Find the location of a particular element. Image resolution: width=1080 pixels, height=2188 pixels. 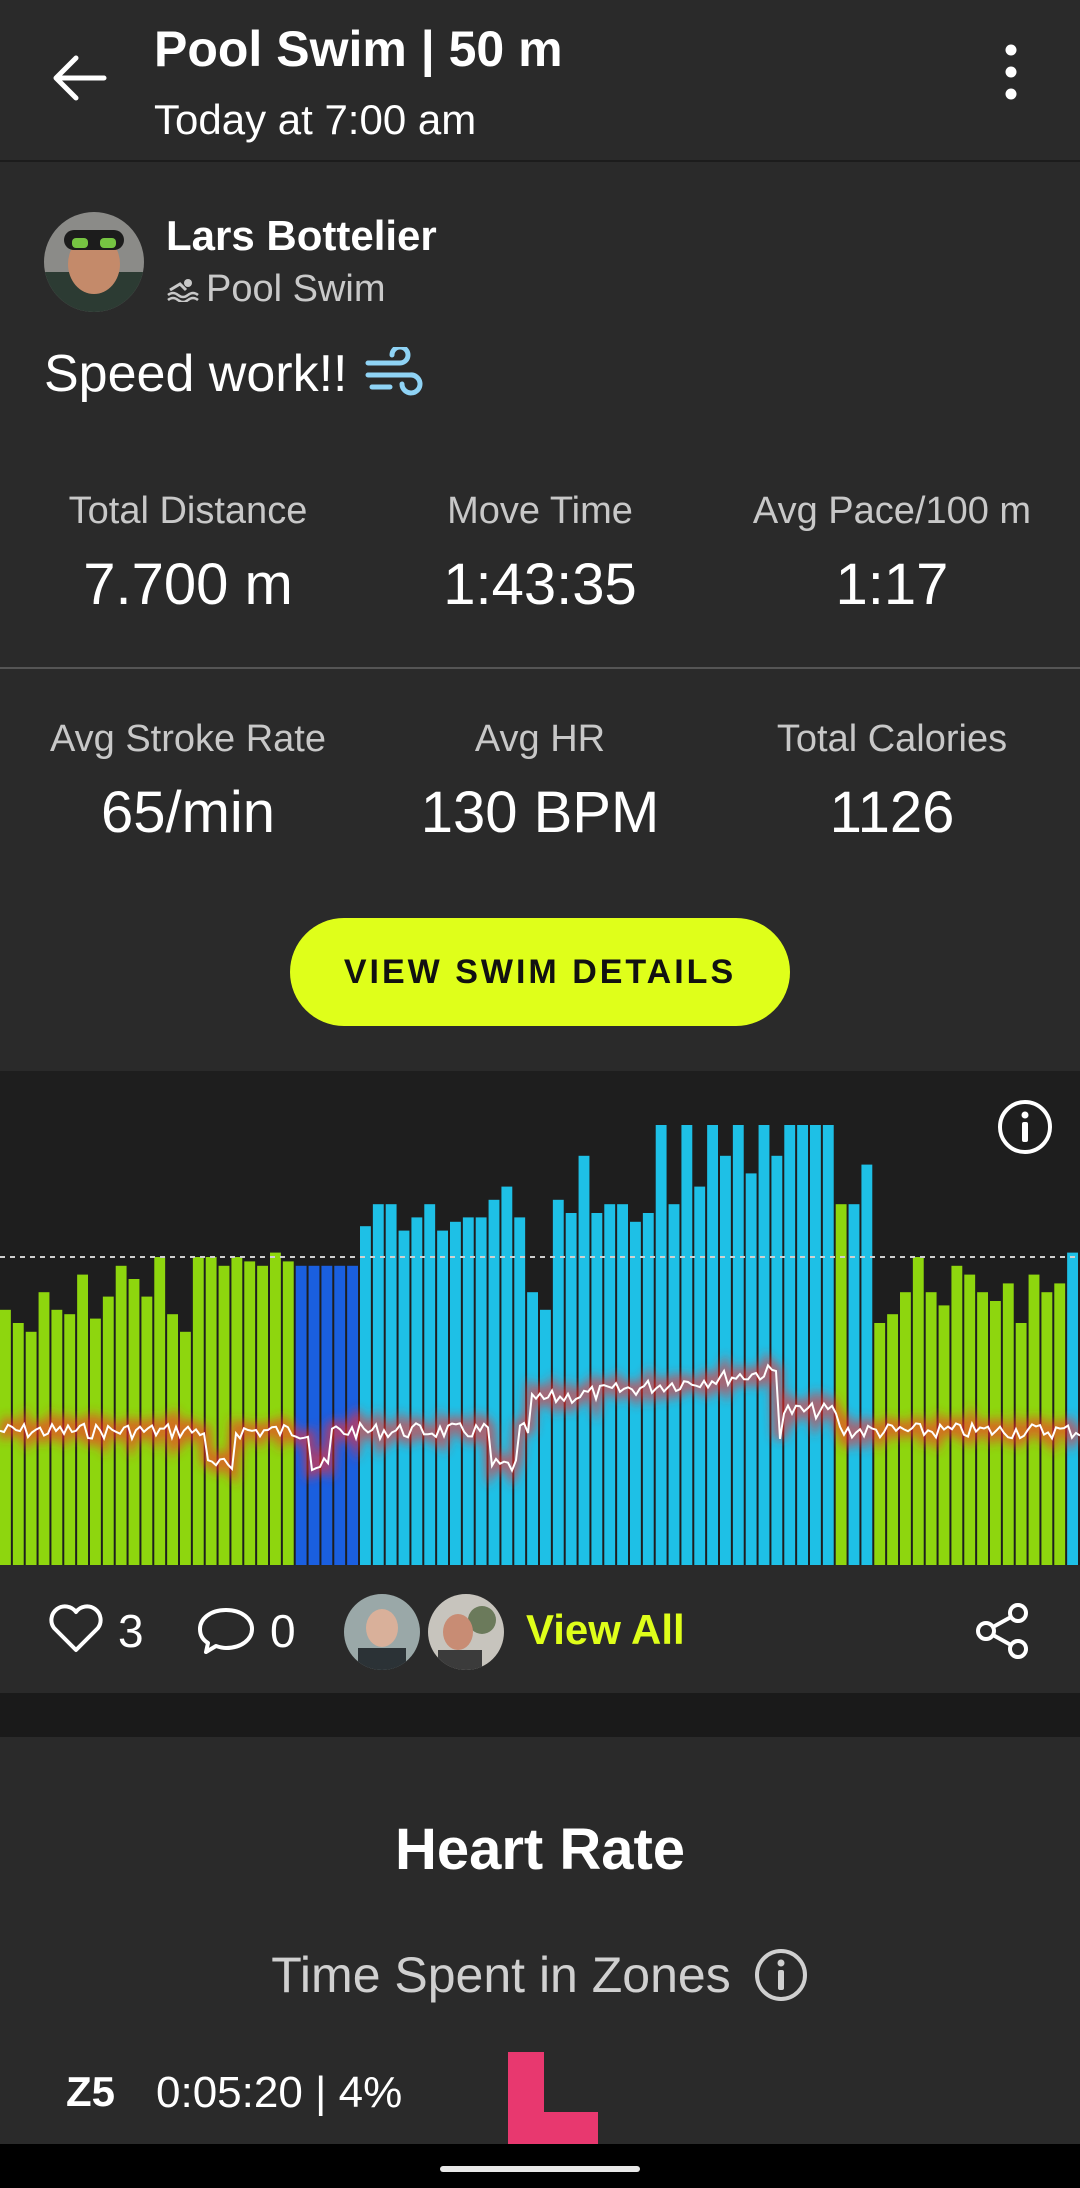

back-arrow-icon is located at coordinates (78, 78).